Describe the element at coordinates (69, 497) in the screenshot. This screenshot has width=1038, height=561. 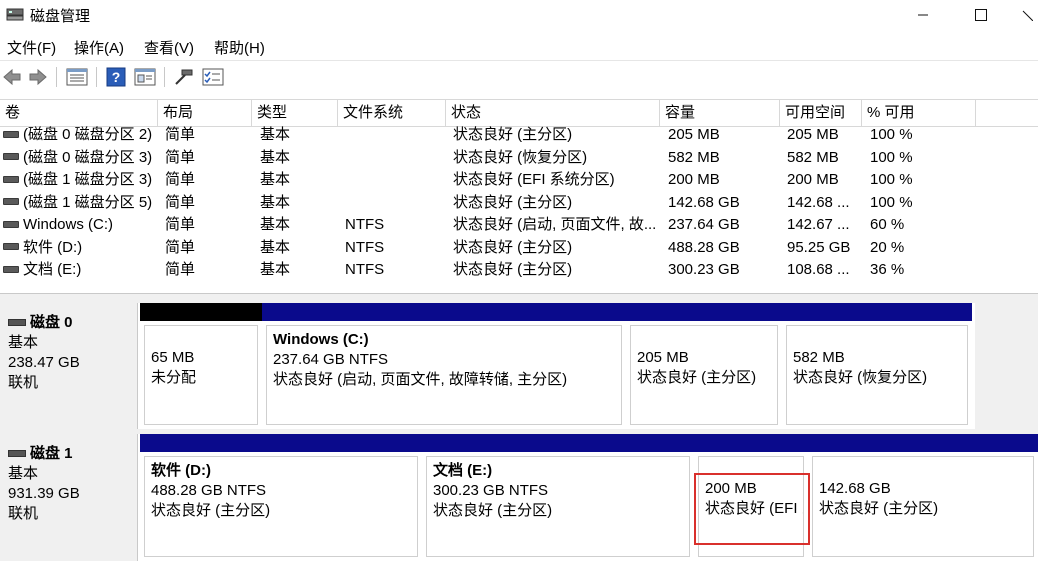
I see `disk-1-label: 磁盘 1 基本 931.39 GB 联机` at that location.